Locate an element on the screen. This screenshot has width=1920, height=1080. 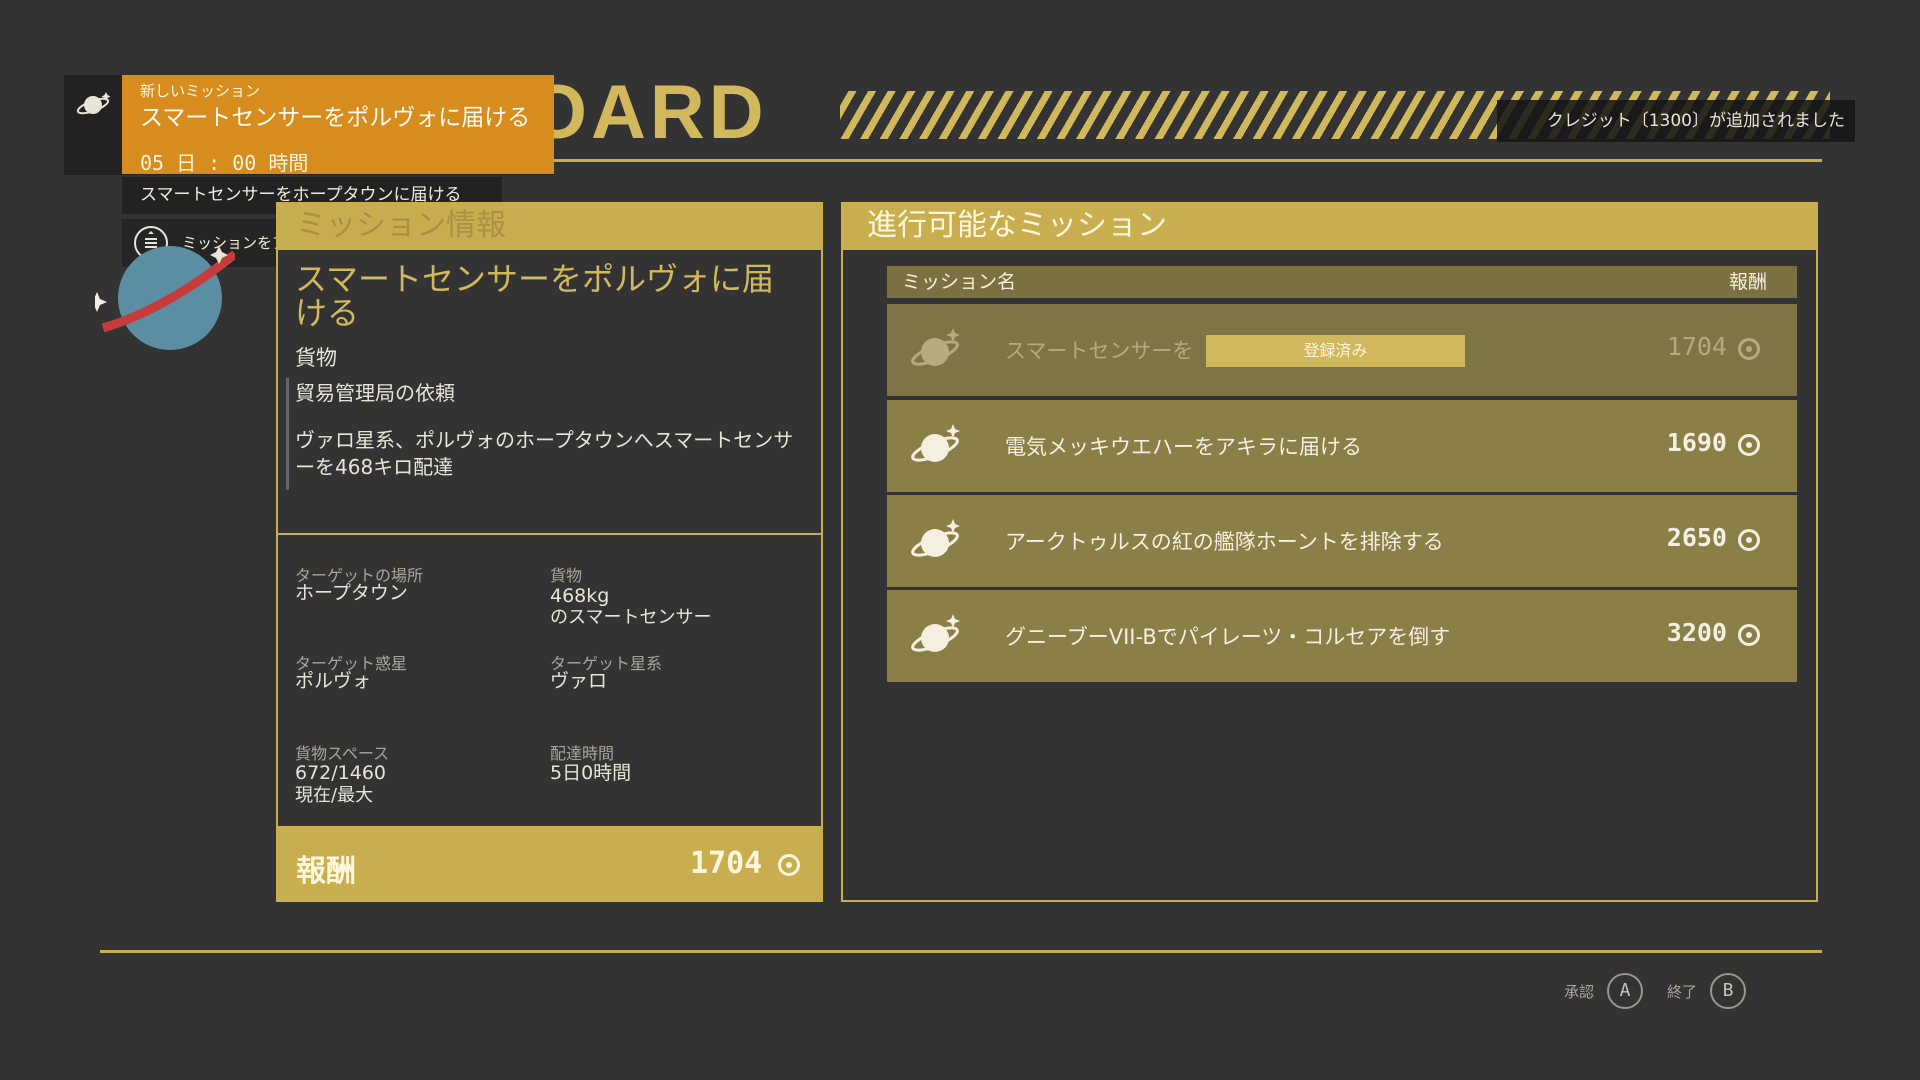
cargo-item: のスマートセンサー is located at coordinates (631, 617).